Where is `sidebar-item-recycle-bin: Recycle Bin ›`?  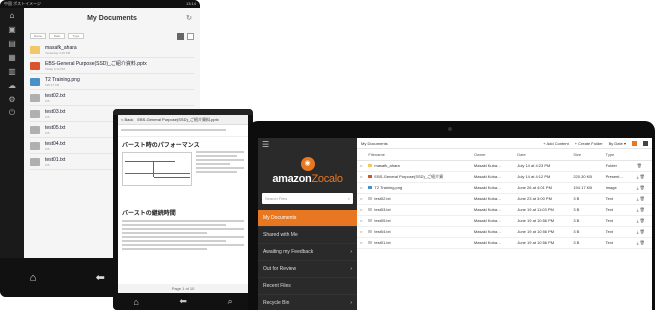
sidebar-item-recycle-bin: Recycle Bin › is located at coordinates (307, 302).